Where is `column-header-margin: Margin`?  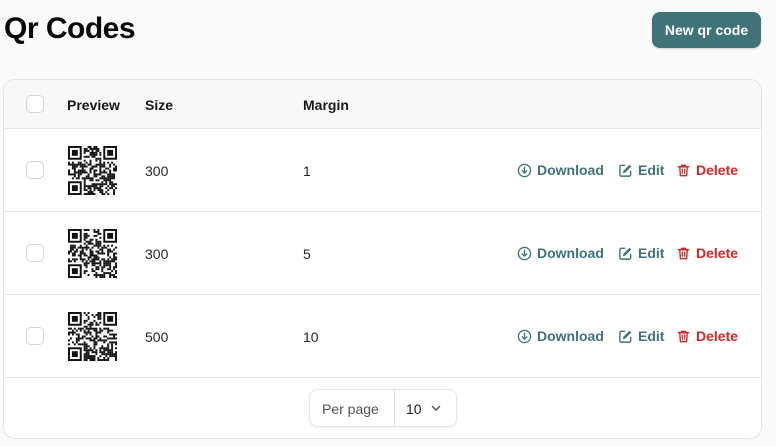 column-header-margin: Margin is located at coordinates (326, 105).